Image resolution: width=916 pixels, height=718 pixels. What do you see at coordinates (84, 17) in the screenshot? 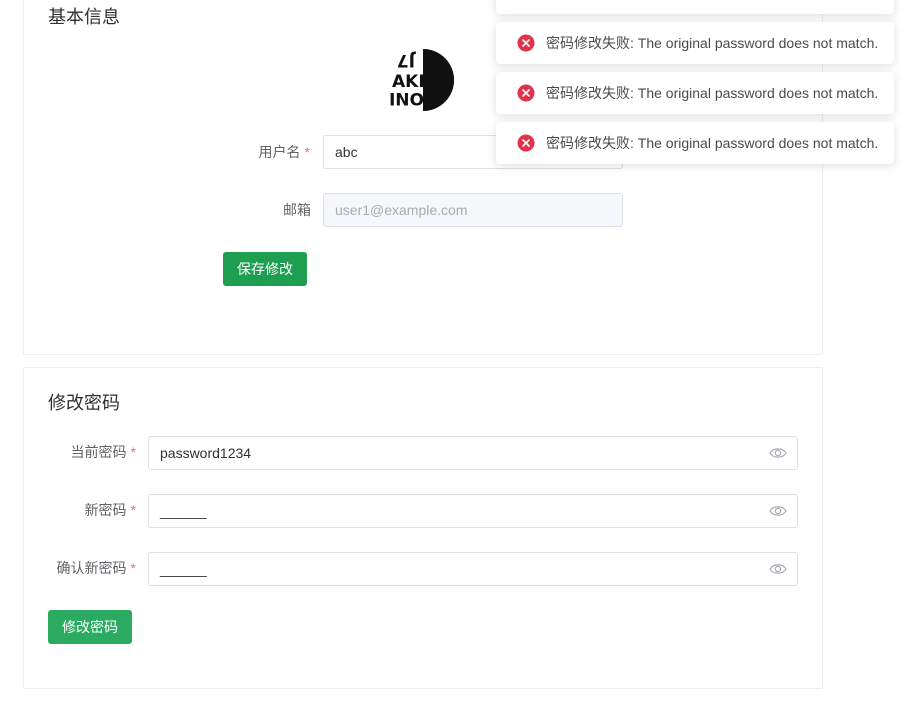
I see `basic-info-title: 基本信息` at bounding box center [84, 17].